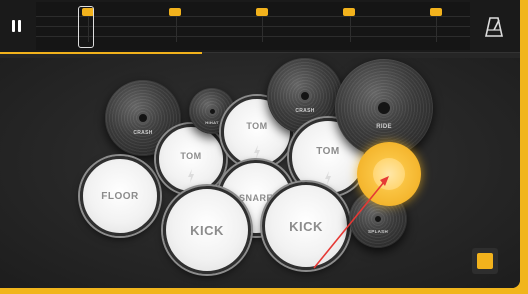 The image size is (528, 294). I want to click on pad-kick-left: KICK, so click(207, 230).